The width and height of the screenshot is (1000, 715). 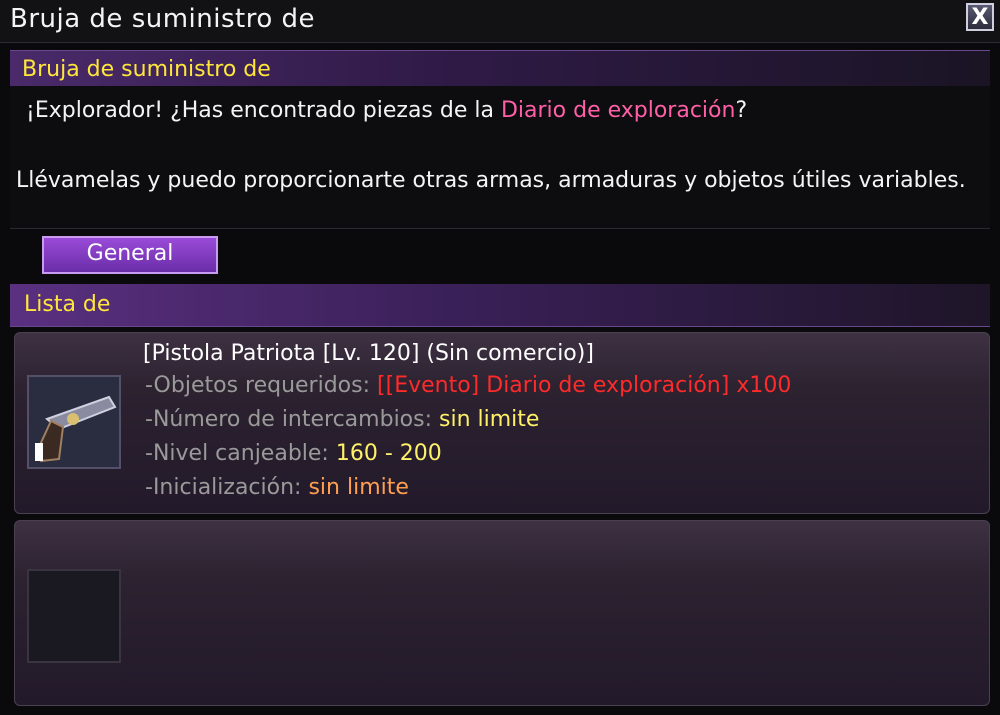 I want to click on close-button: X, so click(x=980, y=17).